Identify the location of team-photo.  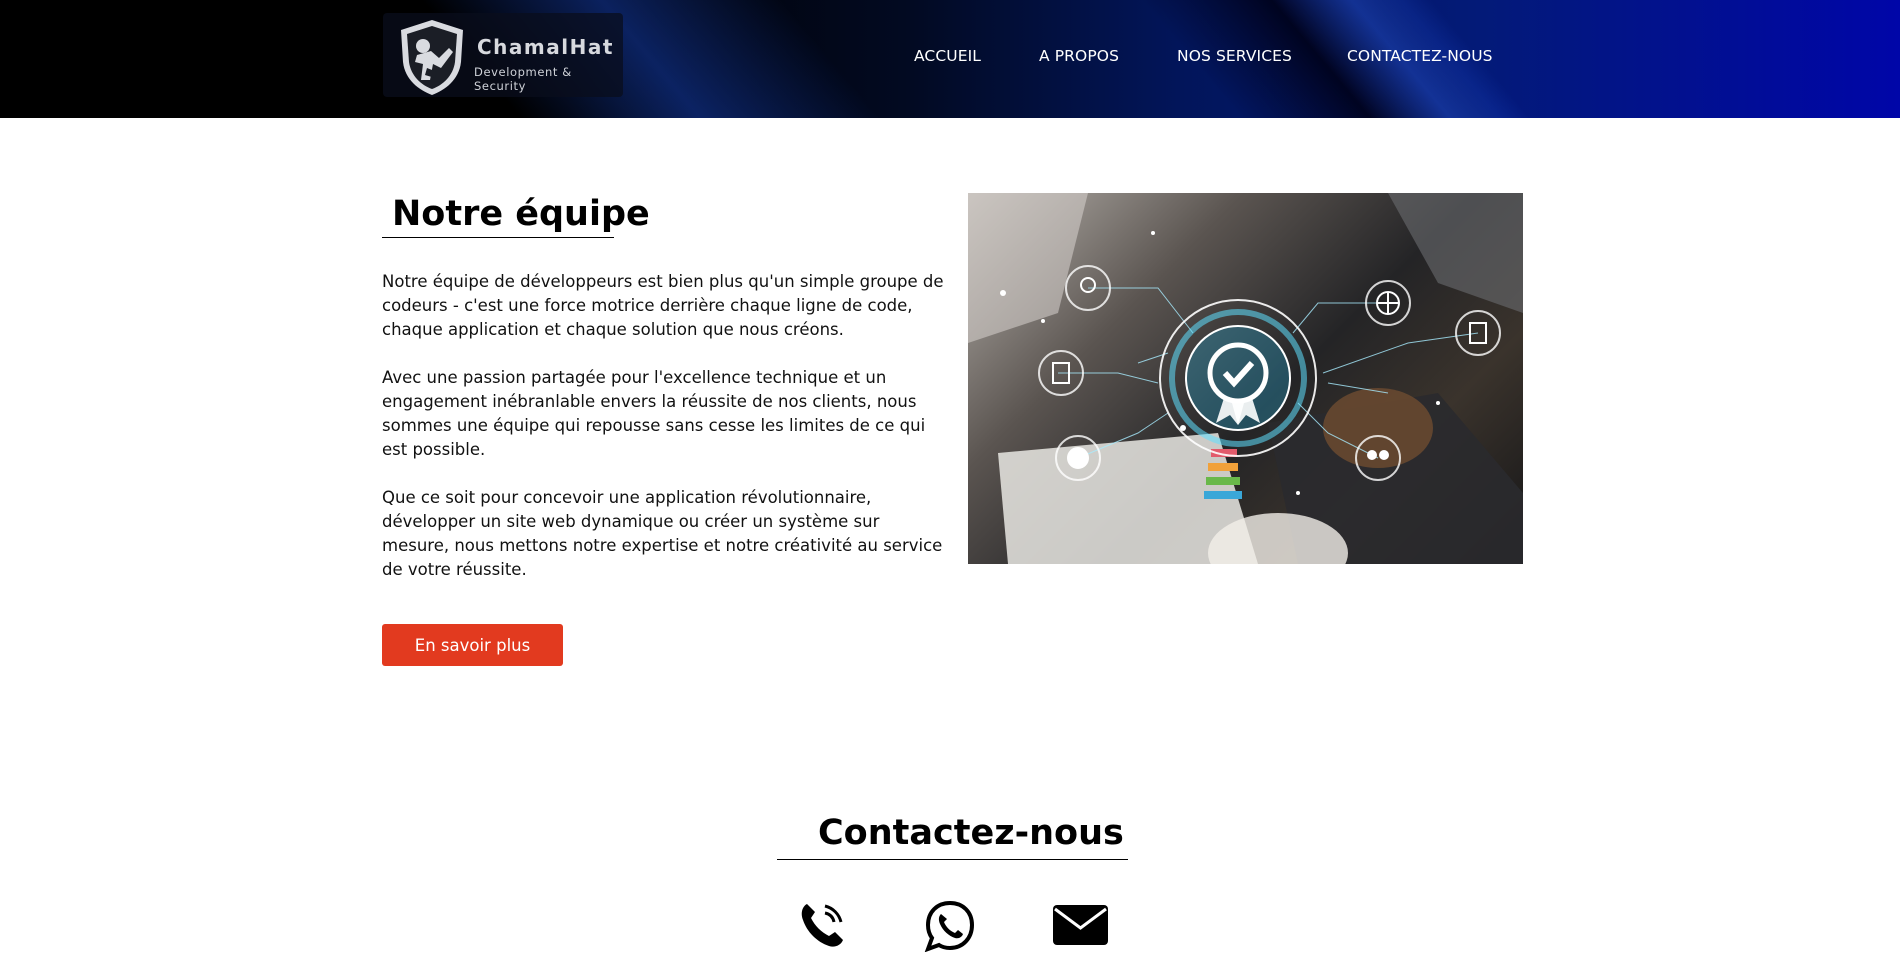
(1245, 378).